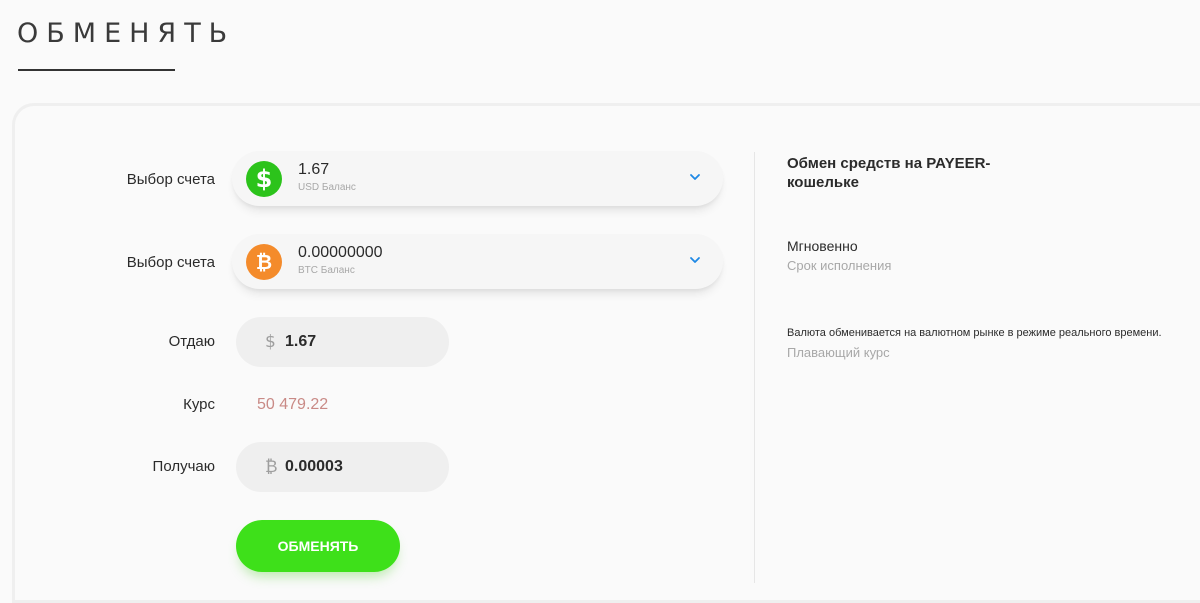  Describe the element at coordinates (314, 169) in the screenshot. I see `from-account-amount: 1.67` at that location.